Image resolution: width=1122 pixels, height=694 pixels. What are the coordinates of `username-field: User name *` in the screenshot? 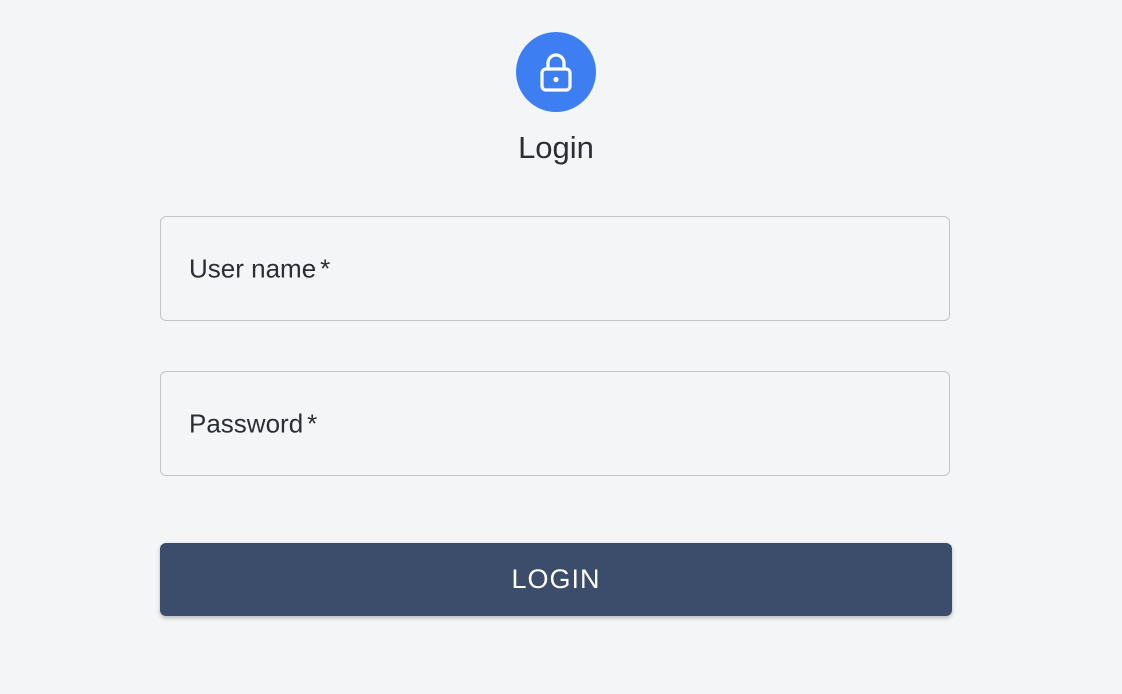 It's located at (555, 268).